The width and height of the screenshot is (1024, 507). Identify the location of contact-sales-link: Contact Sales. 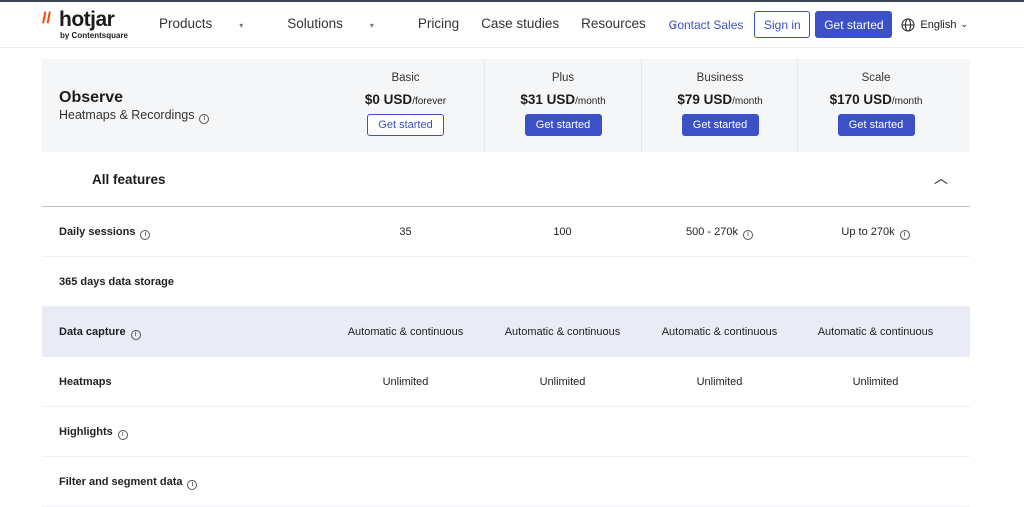
(706, 25).